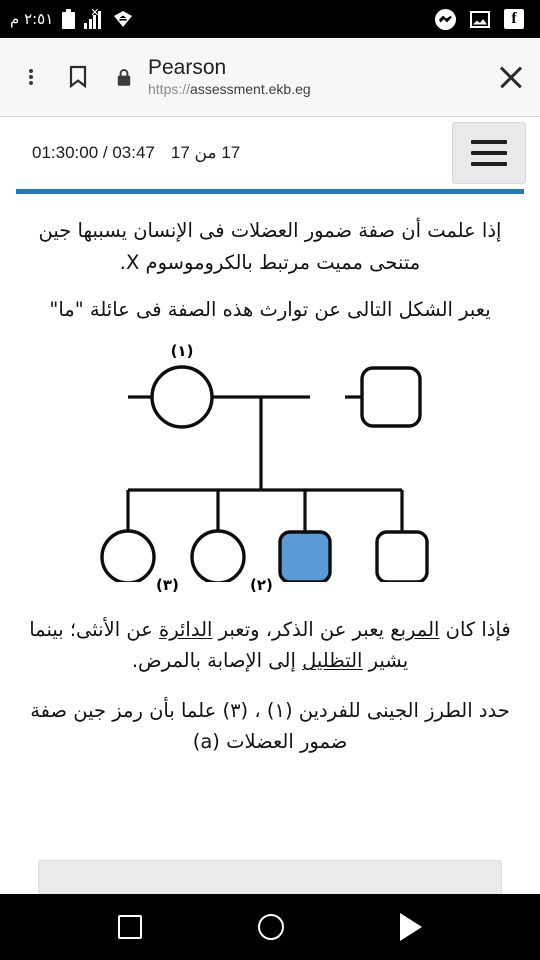  I want to click on pedigree-label-child-3-text: (٣), so click(167, 584).